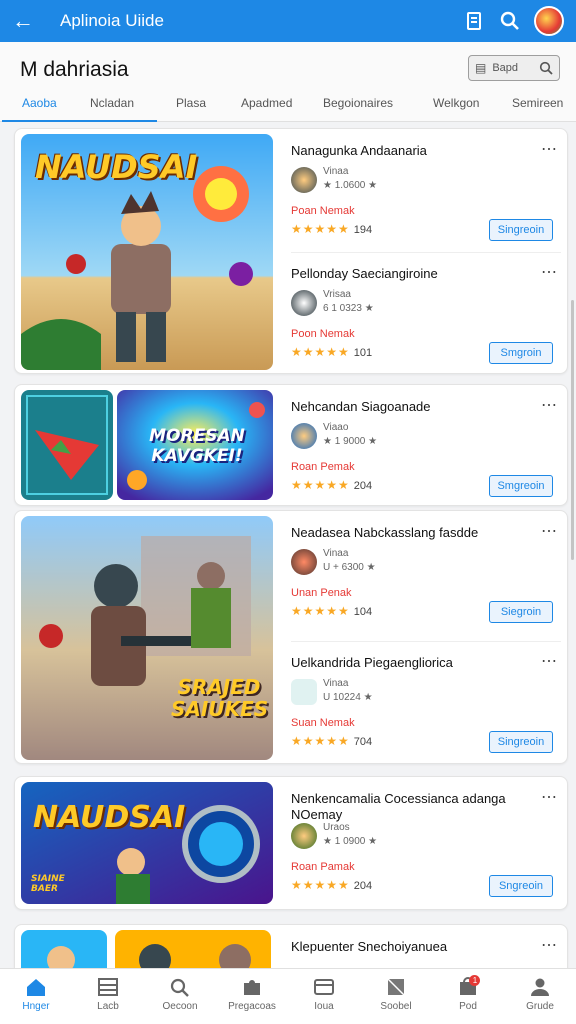 The height and width of the screenshot is (1024, 576). What do you see at coordinates (350, 179) in the screenshot?
I see `developer-info: Vinaa ★ 1.0600 ★` at bounding box center [350, 179].